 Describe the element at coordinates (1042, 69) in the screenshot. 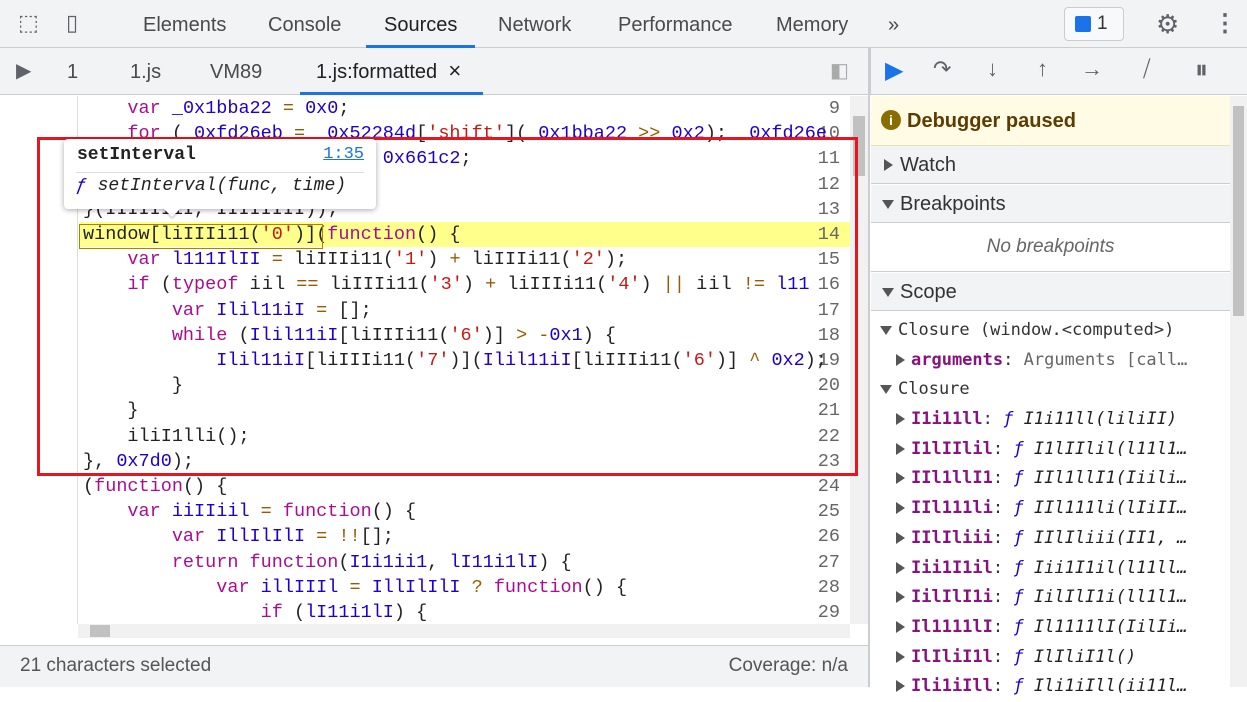

I see `step-out-icon: ↑` at that location.